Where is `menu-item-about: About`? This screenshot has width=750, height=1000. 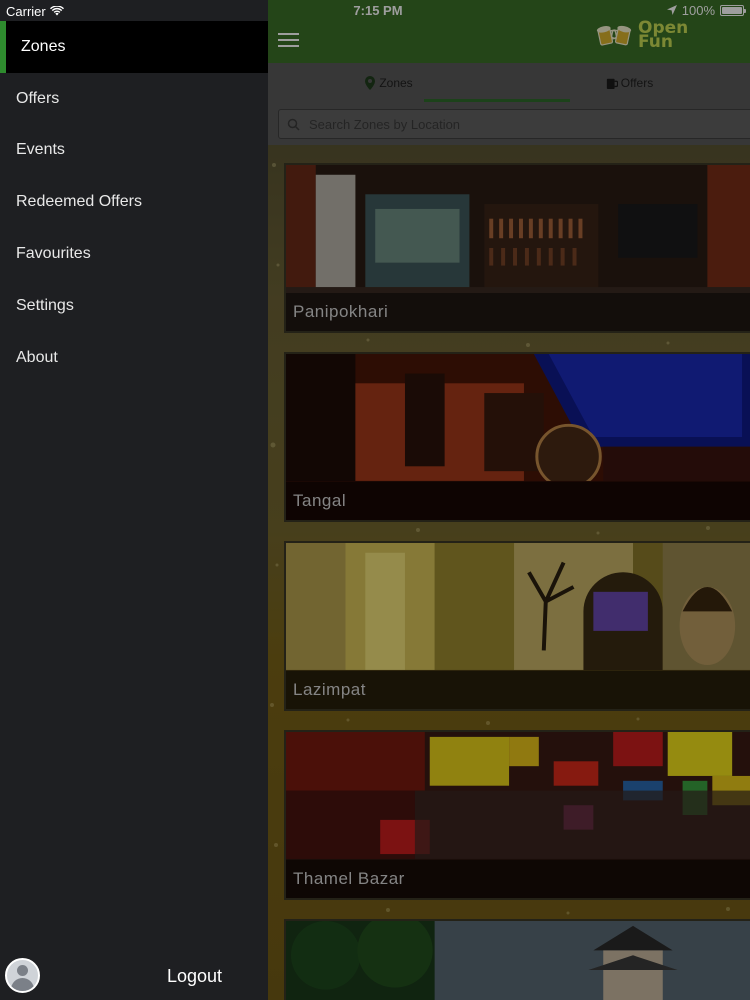 menu-item-about: About is located at coordinates (134, 358).